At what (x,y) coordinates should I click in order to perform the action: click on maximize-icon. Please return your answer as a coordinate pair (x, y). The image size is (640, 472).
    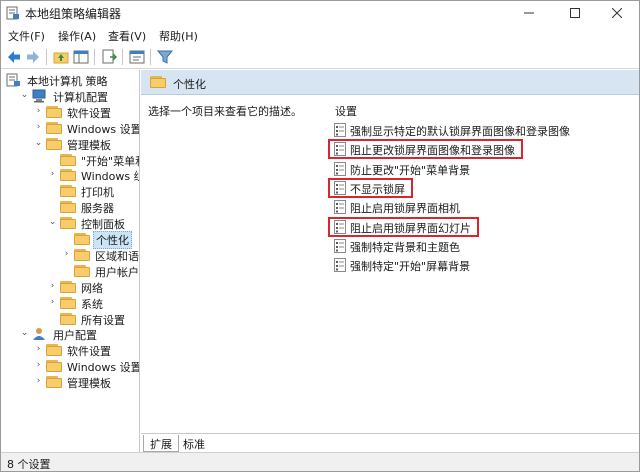
    Looking at the image, I should click on (575, 13).